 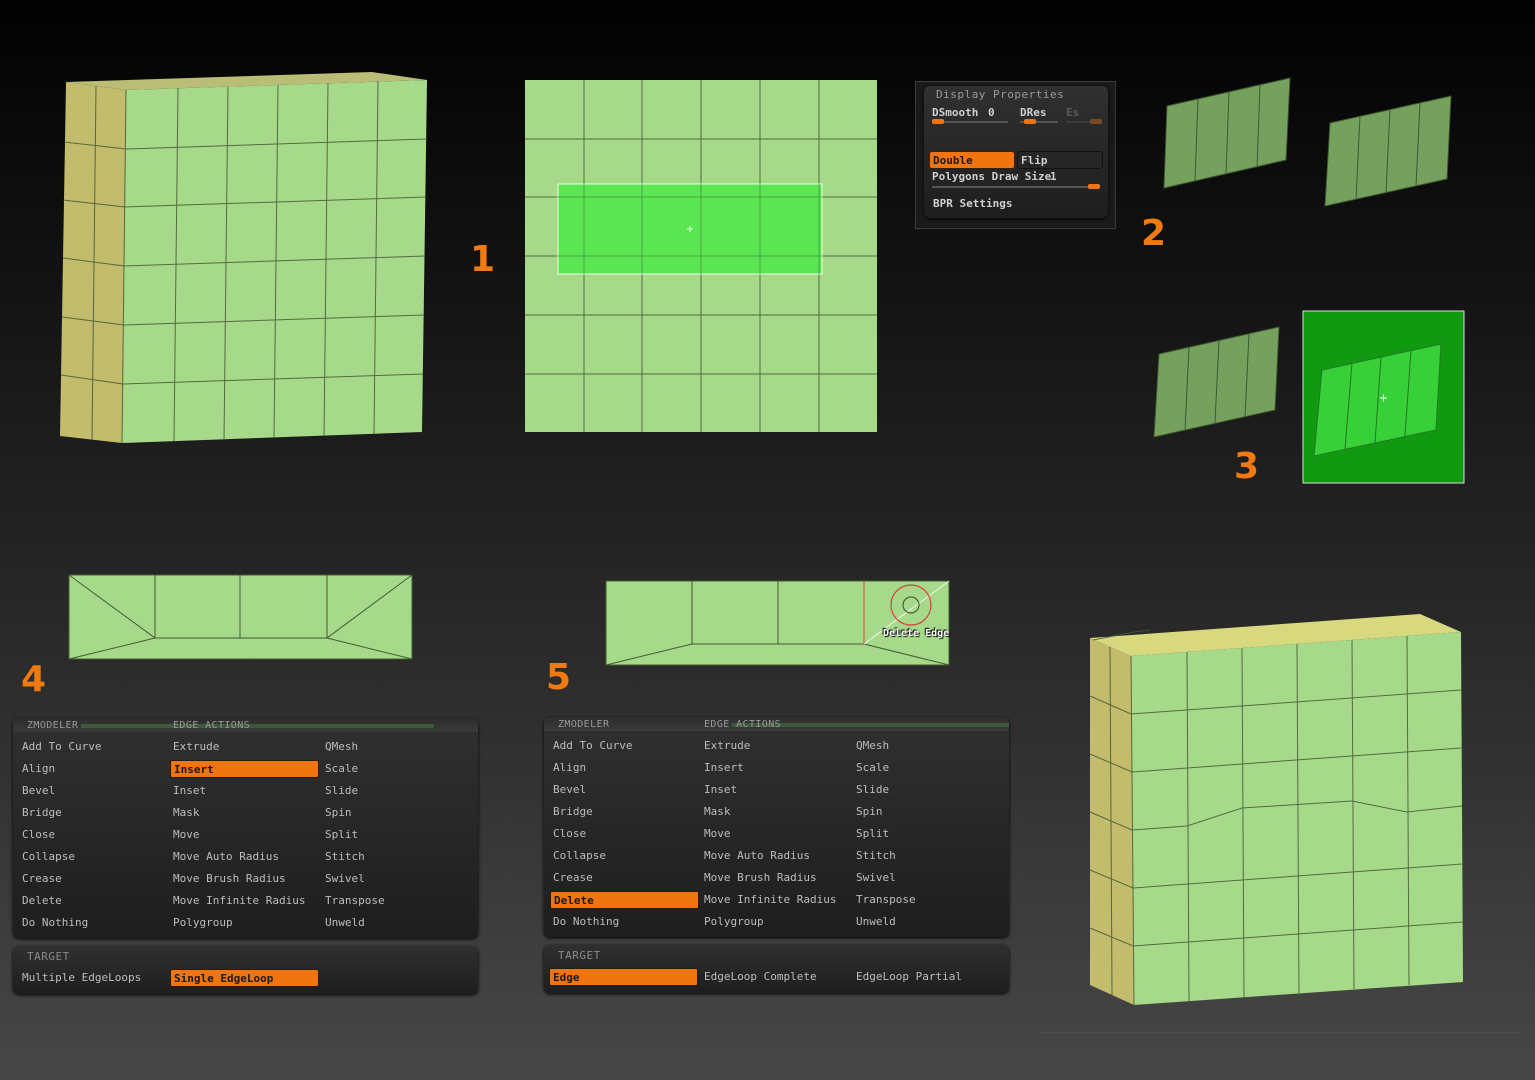 What do you see at coordinates (775, 977) in the screenshot?
I see `target-edgeloop-complete: EdgeLoop Complete` at bounding box center [775, 977].